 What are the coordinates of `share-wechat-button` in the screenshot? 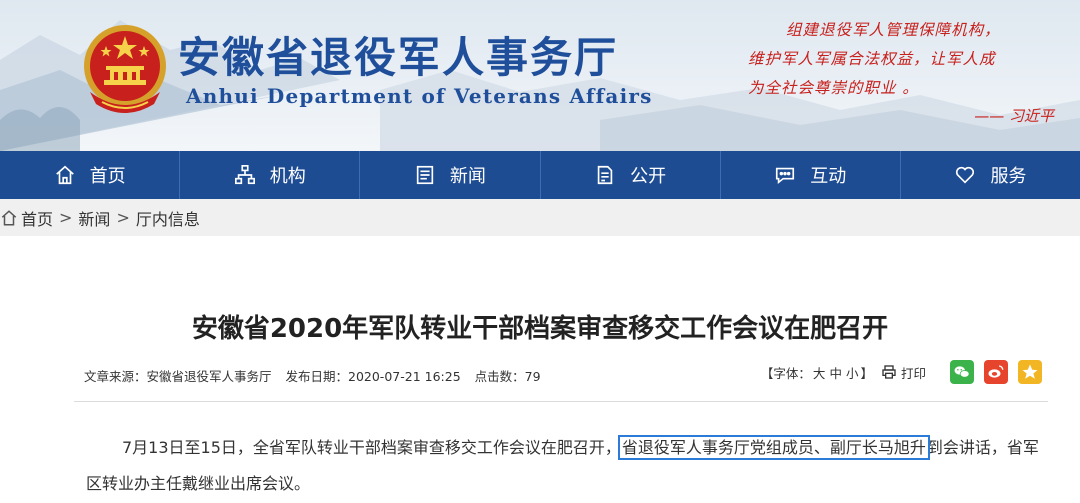 It's located at (962, 372).